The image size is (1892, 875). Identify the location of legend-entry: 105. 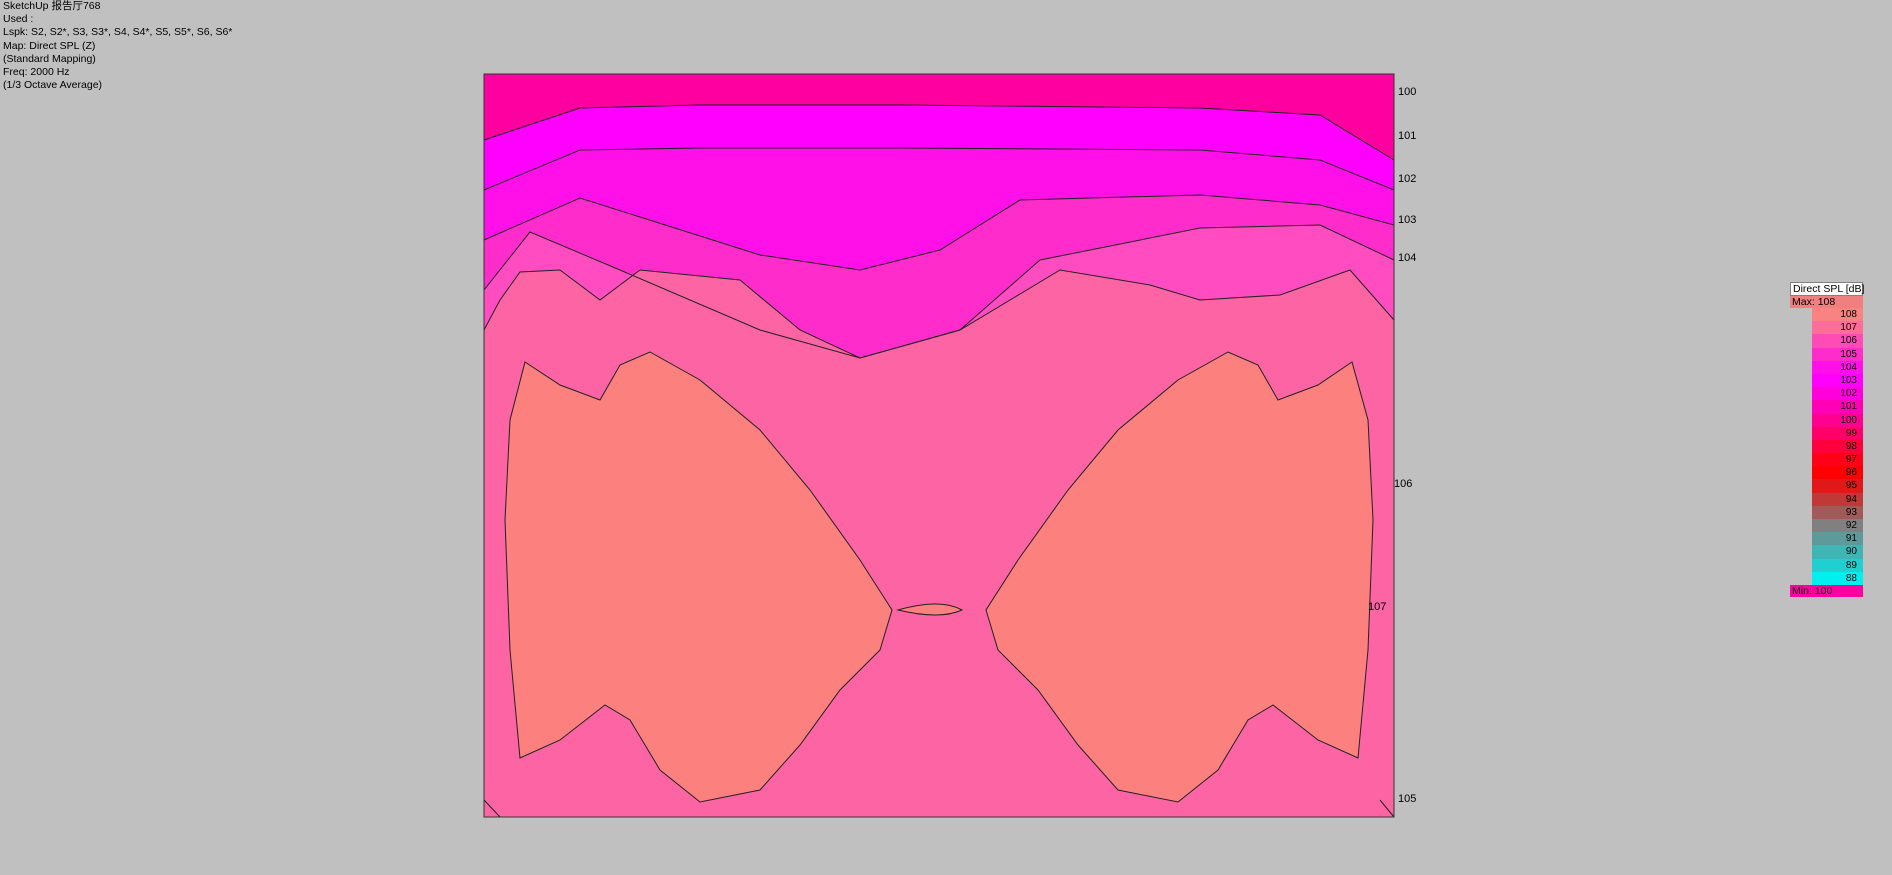
(1826, 354).